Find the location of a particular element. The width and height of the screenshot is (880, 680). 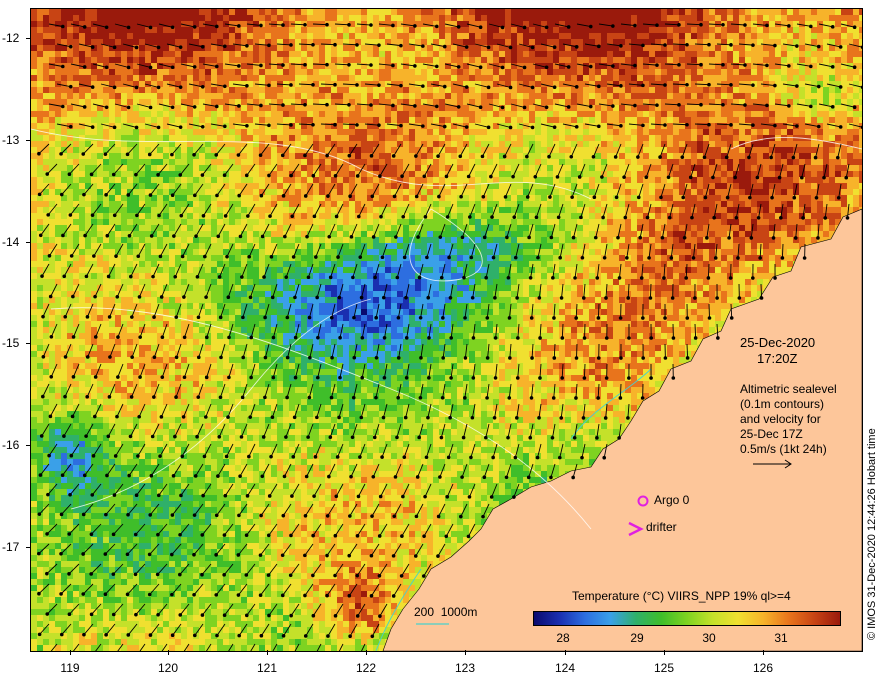

lon-tick-label: 122 is located at coordinates (366, 668).